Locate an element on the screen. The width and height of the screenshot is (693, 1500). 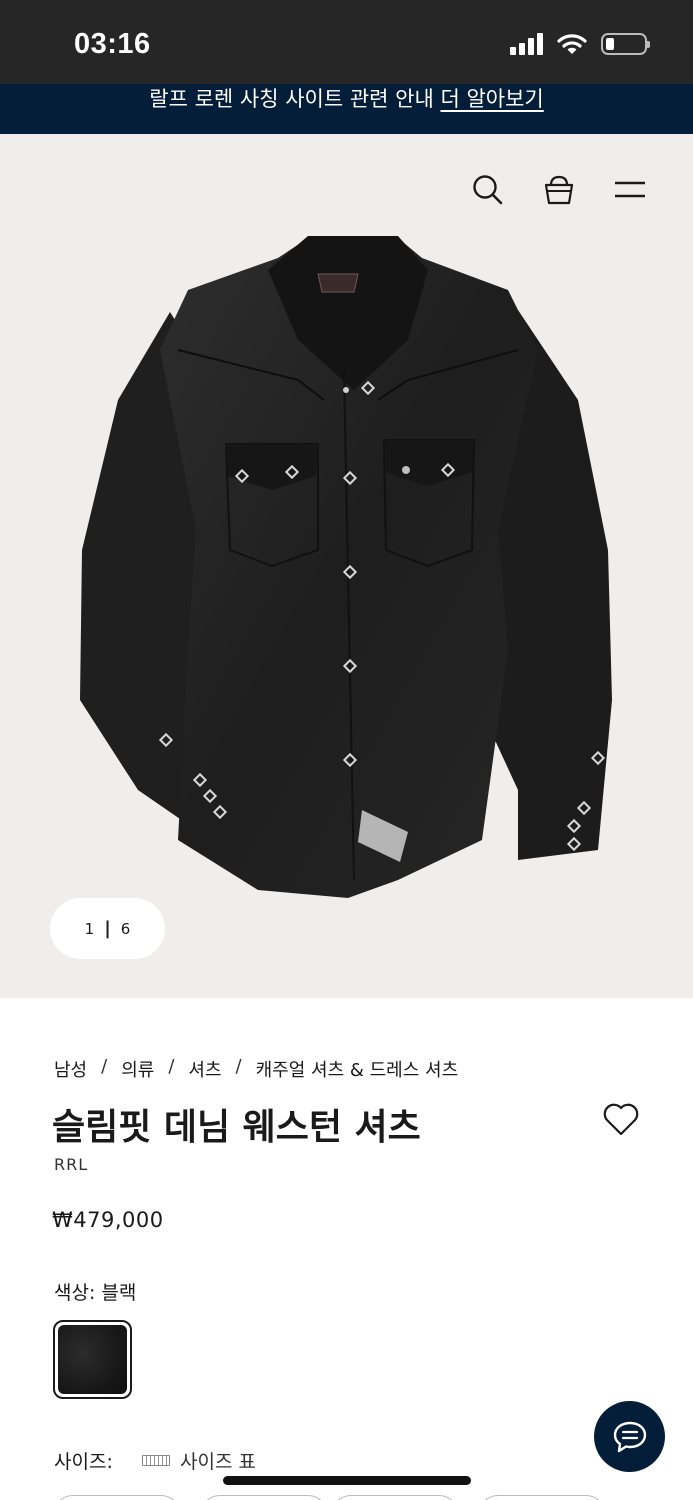
battery-icon is located at coordinates (625, 44).